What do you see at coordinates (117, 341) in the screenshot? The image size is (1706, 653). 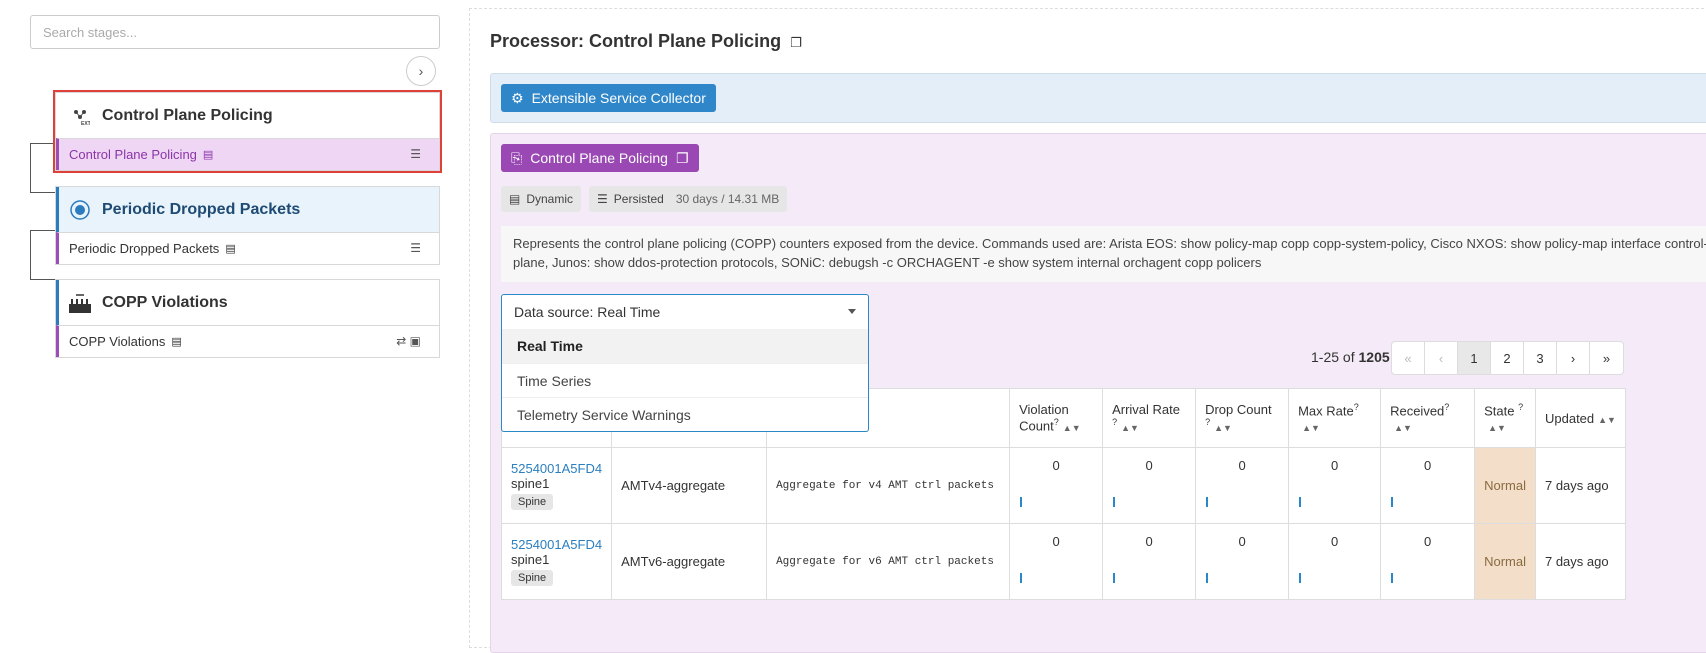 I see `stage-row-label: COPP Violations` at bounding box center [117, 341].